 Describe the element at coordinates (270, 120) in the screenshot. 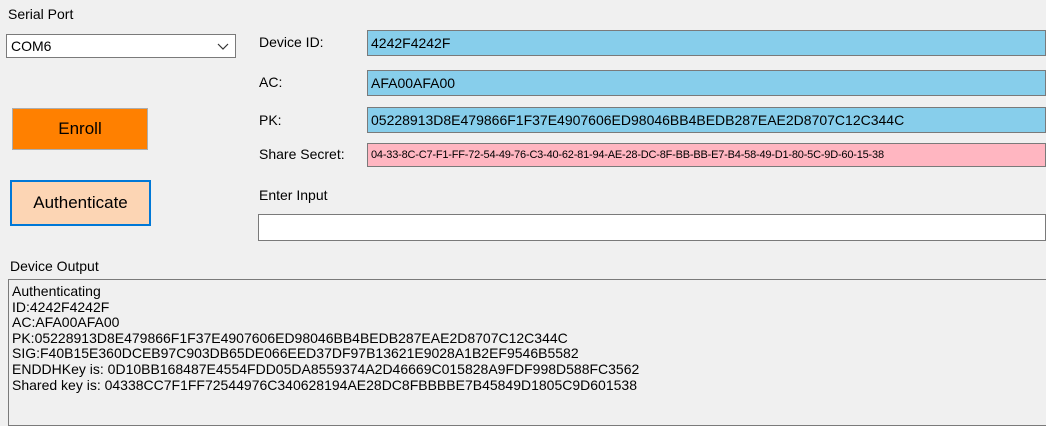

I see `pk-label: PK:` at that location.